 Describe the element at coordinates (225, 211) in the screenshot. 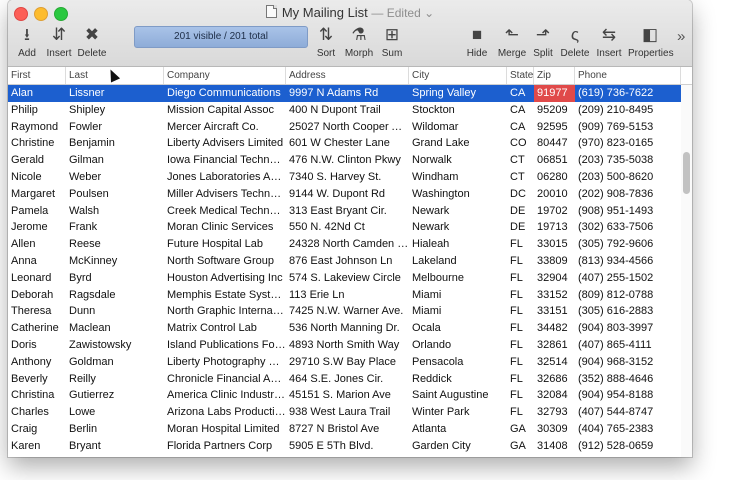

I see `cell-company: Creek Medical Technology` at that location.